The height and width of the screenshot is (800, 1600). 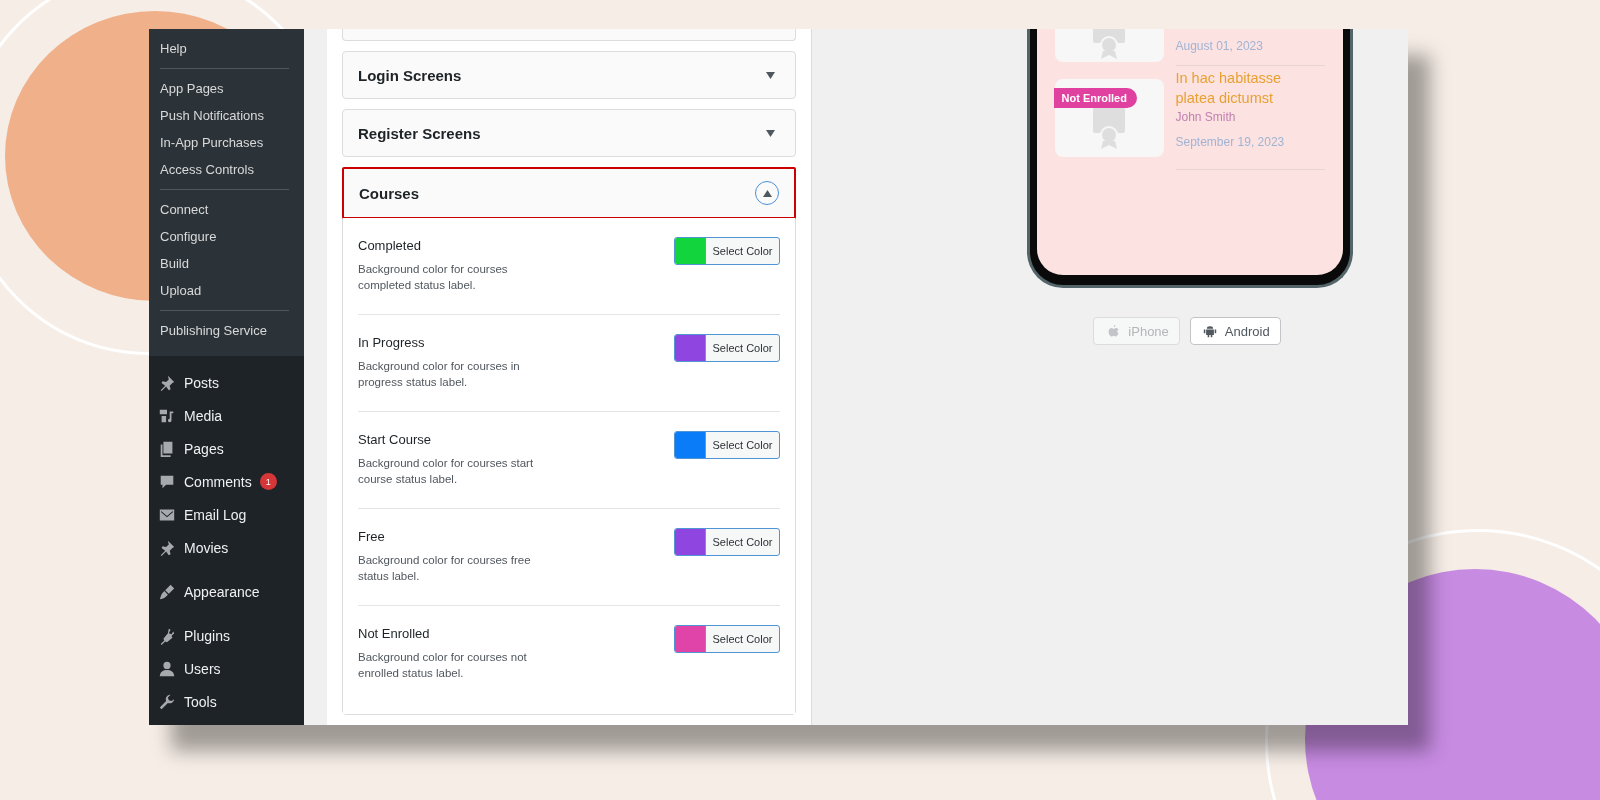 I want to click on menu-item: Comments 1, so click(x=226, y=481).